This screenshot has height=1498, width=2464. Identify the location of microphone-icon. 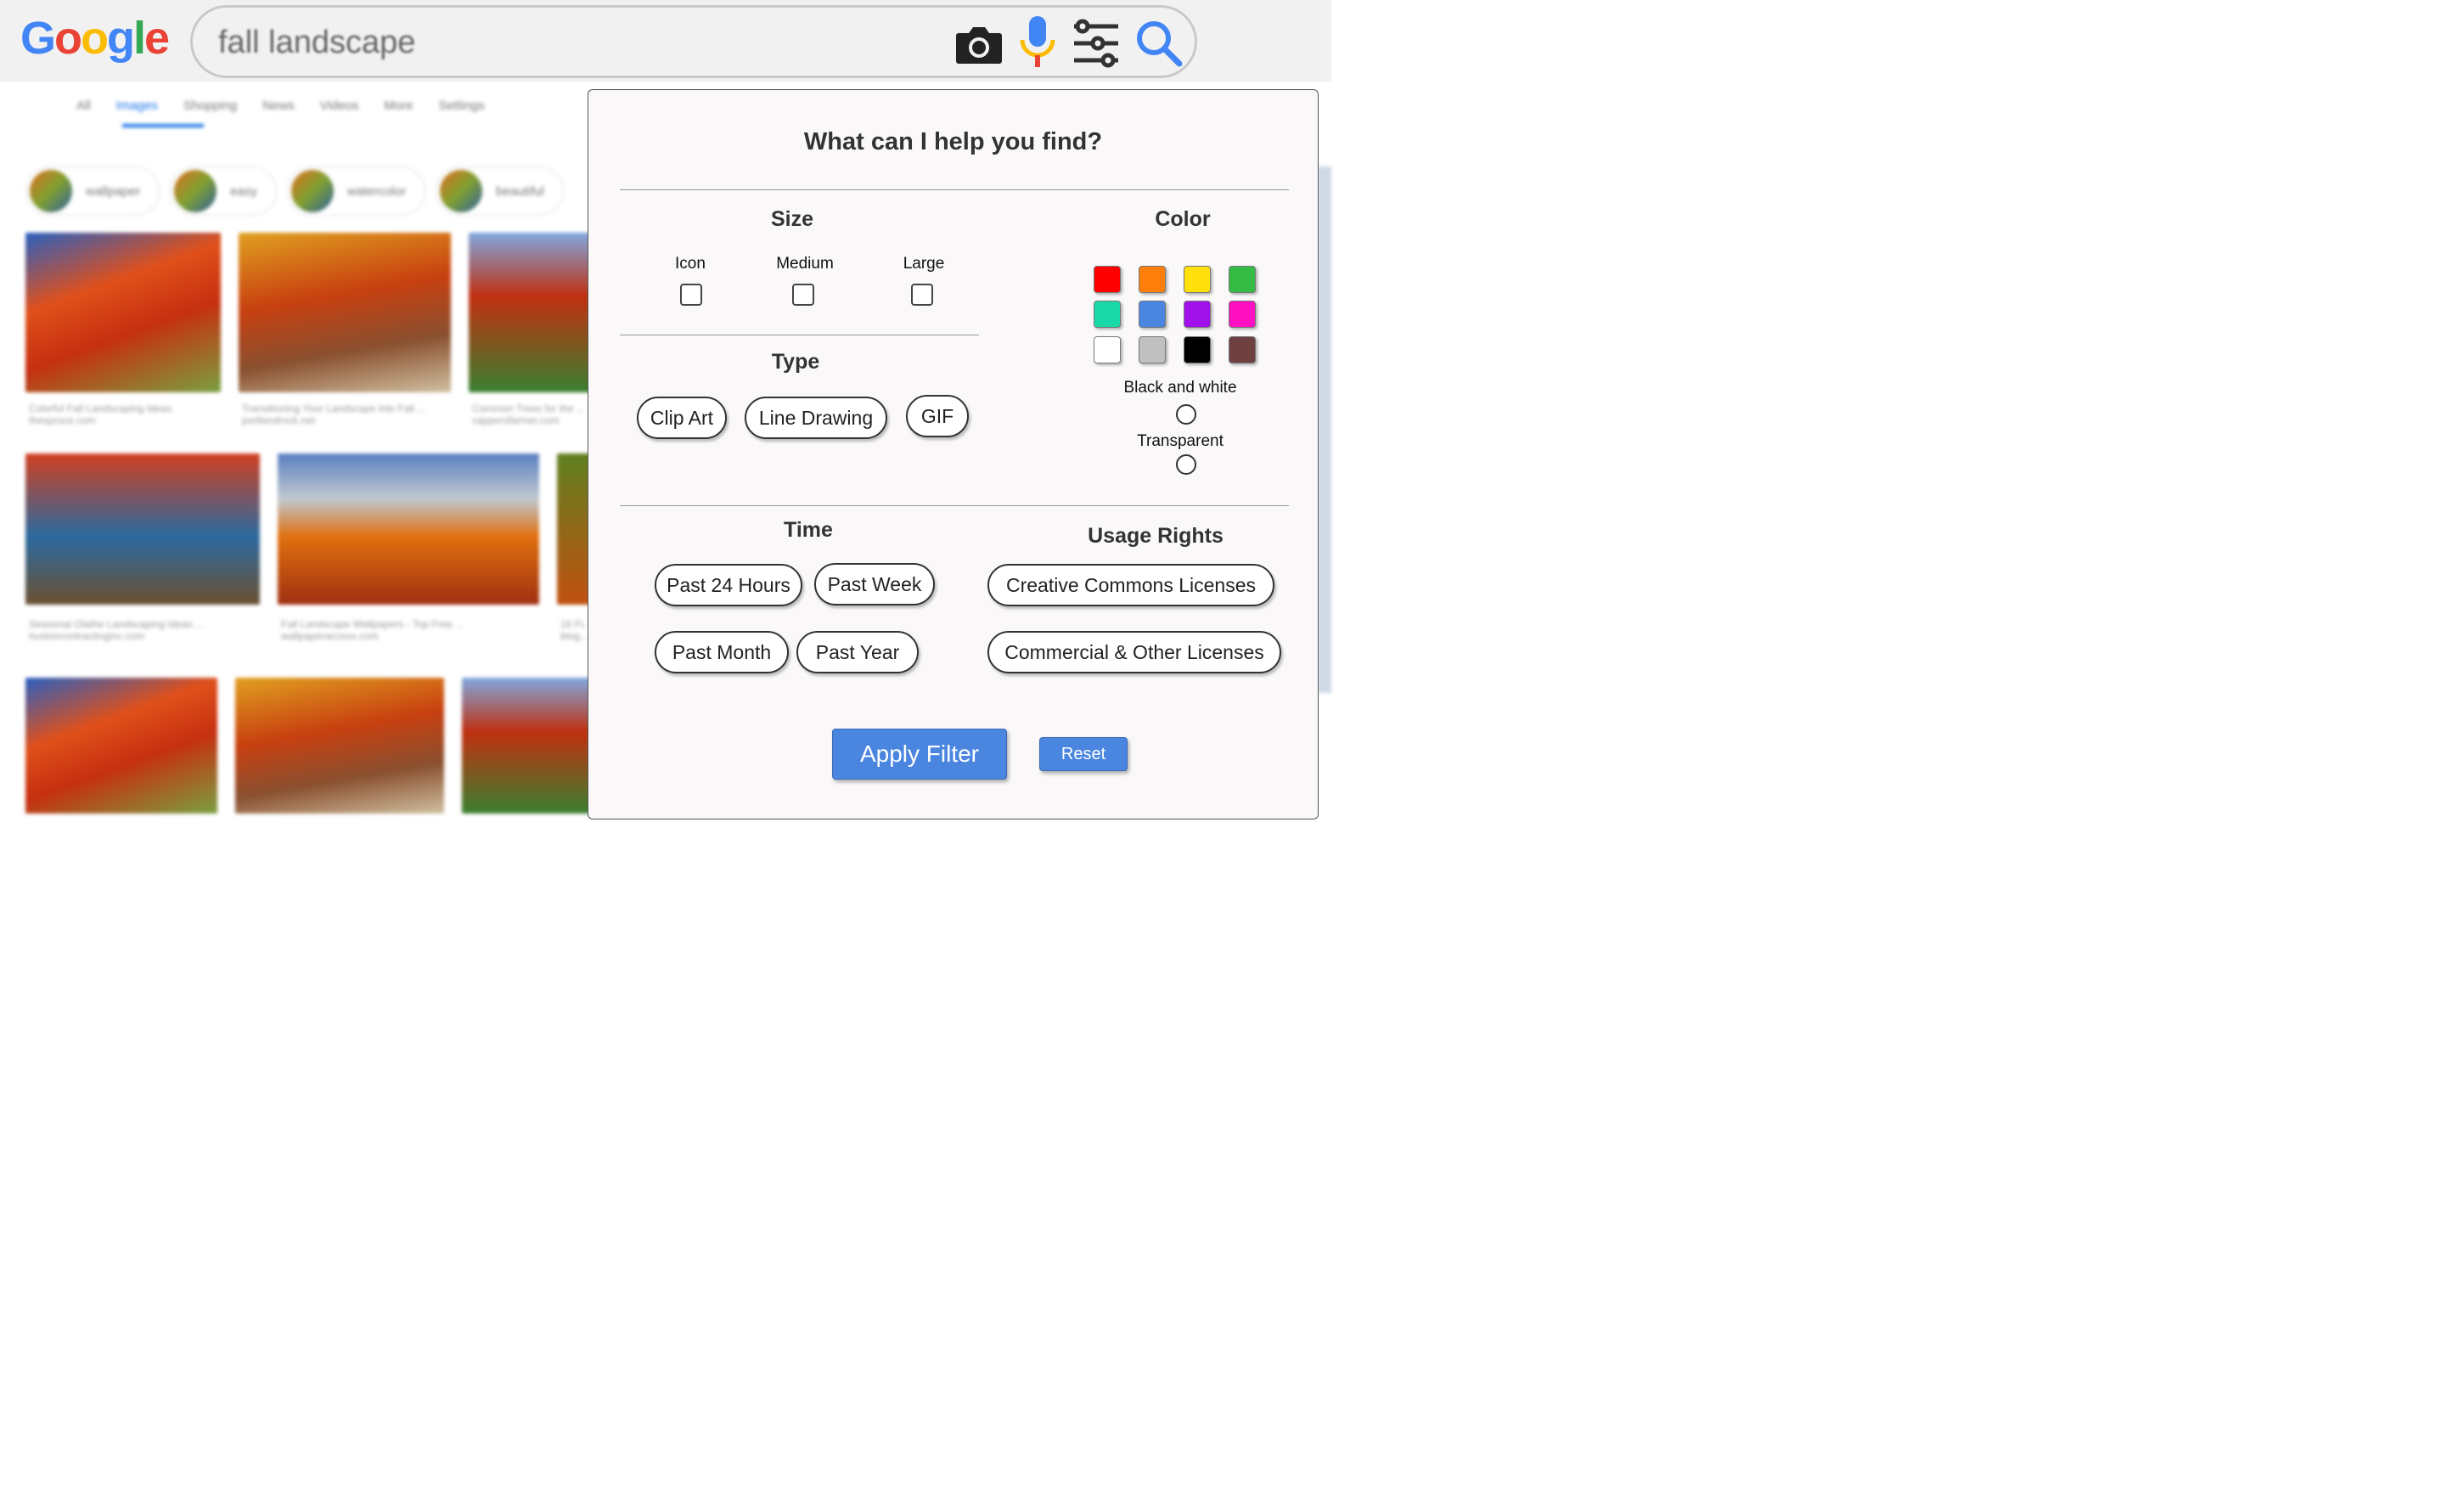
(1037, 42).